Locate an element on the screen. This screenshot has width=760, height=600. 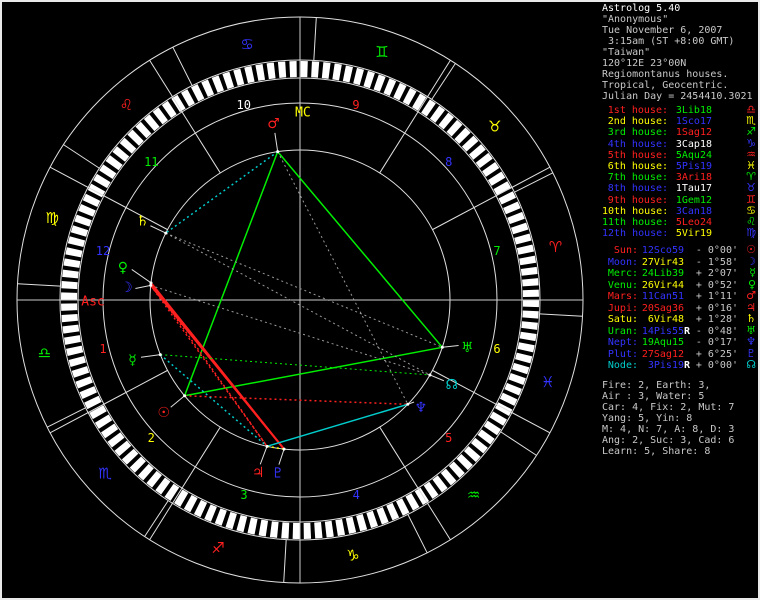
mc-label: MC is located at coordinates (303, 113).